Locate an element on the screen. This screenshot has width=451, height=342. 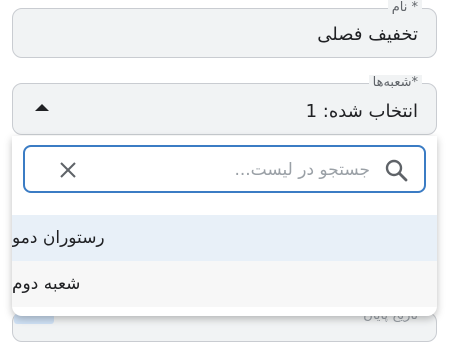
search-input is located at coordinates (235, 170).